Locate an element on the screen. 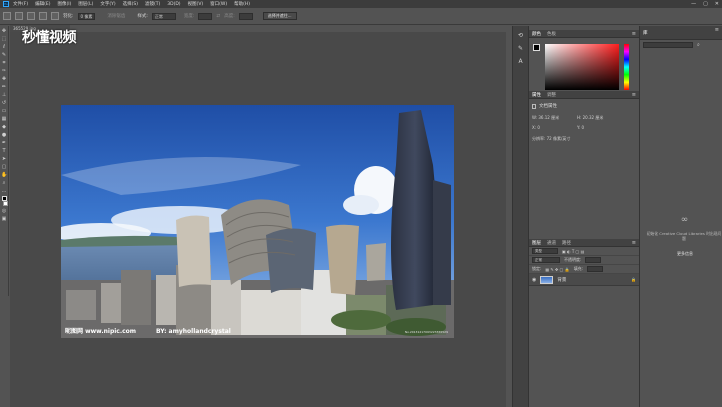  zoom-tool-icon: ⌕ is located at coordinates (4, 183).